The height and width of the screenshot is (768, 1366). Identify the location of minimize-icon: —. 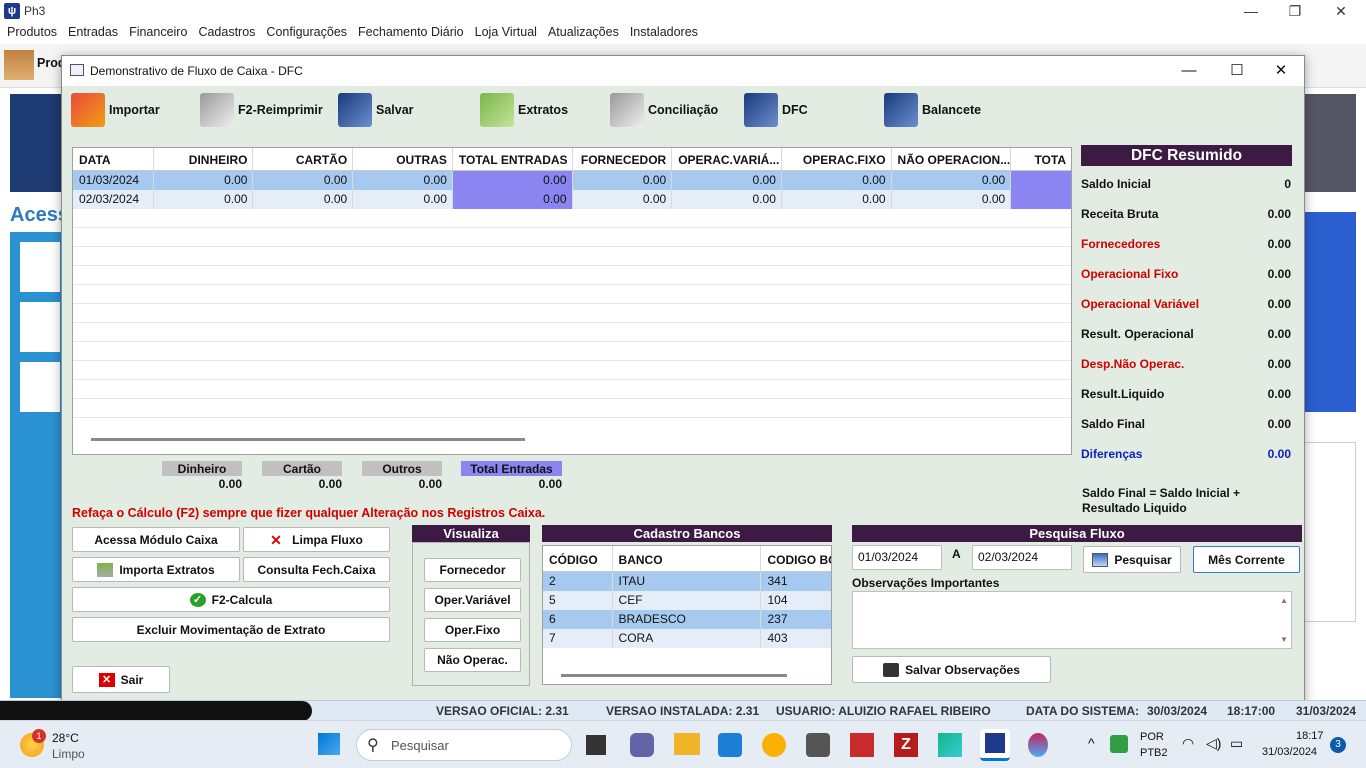
(1251, 11).